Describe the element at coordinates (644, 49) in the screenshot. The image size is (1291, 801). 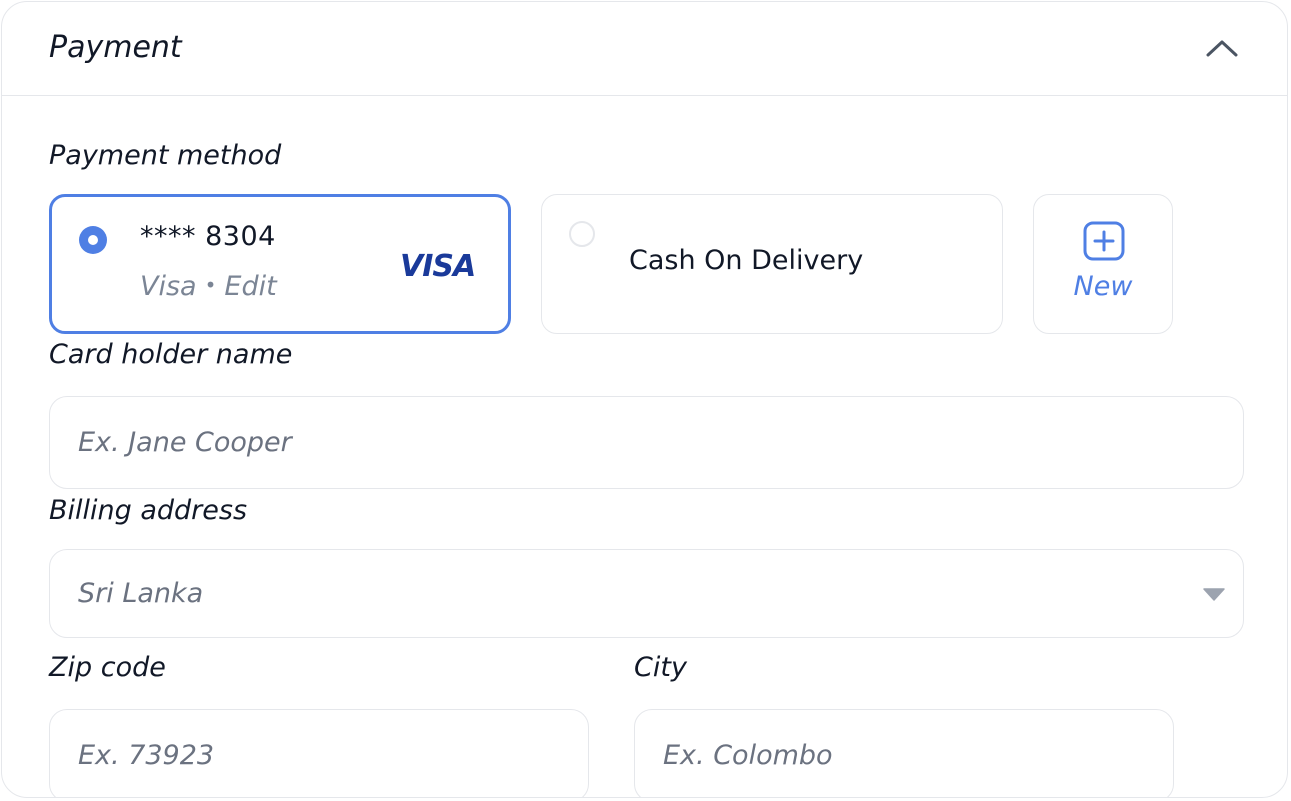
I see `payment-header: Payment` at that location.